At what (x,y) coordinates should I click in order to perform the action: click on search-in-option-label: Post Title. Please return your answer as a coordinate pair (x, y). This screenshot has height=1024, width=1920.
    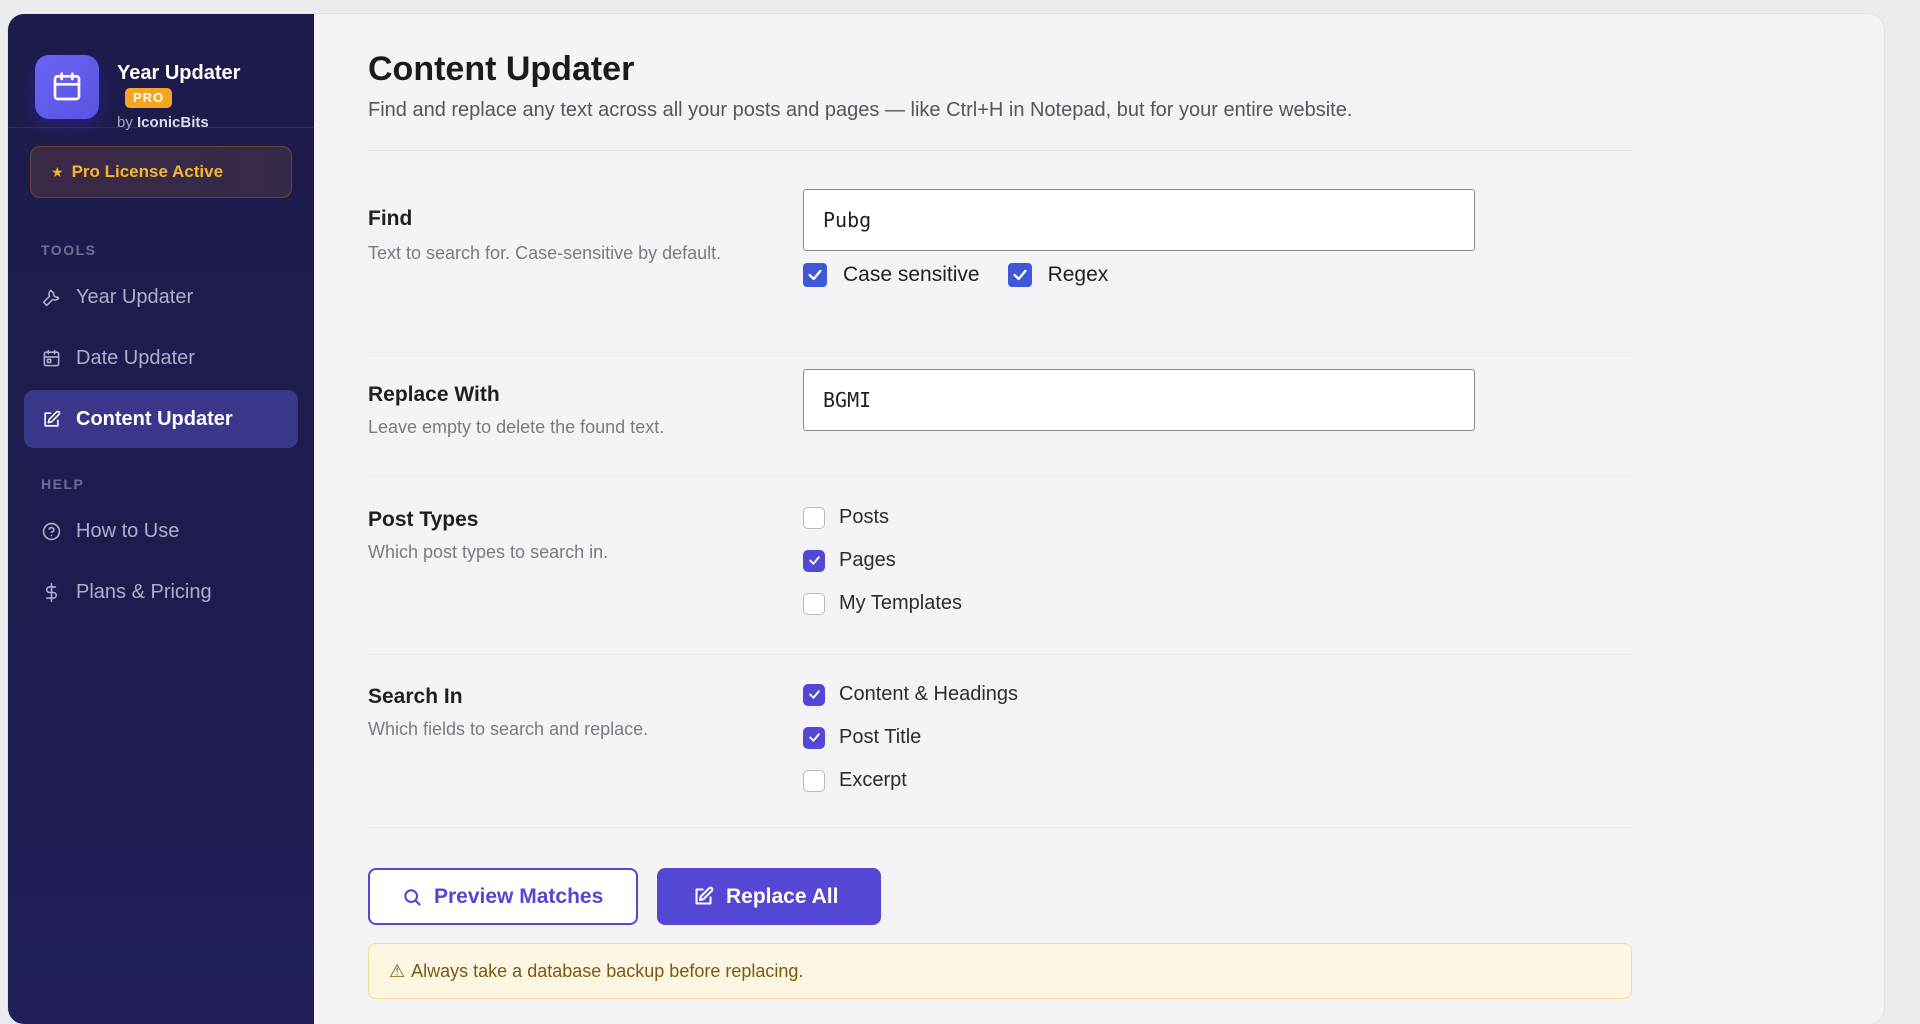
    Looking at the image, I should click on (880, 737).